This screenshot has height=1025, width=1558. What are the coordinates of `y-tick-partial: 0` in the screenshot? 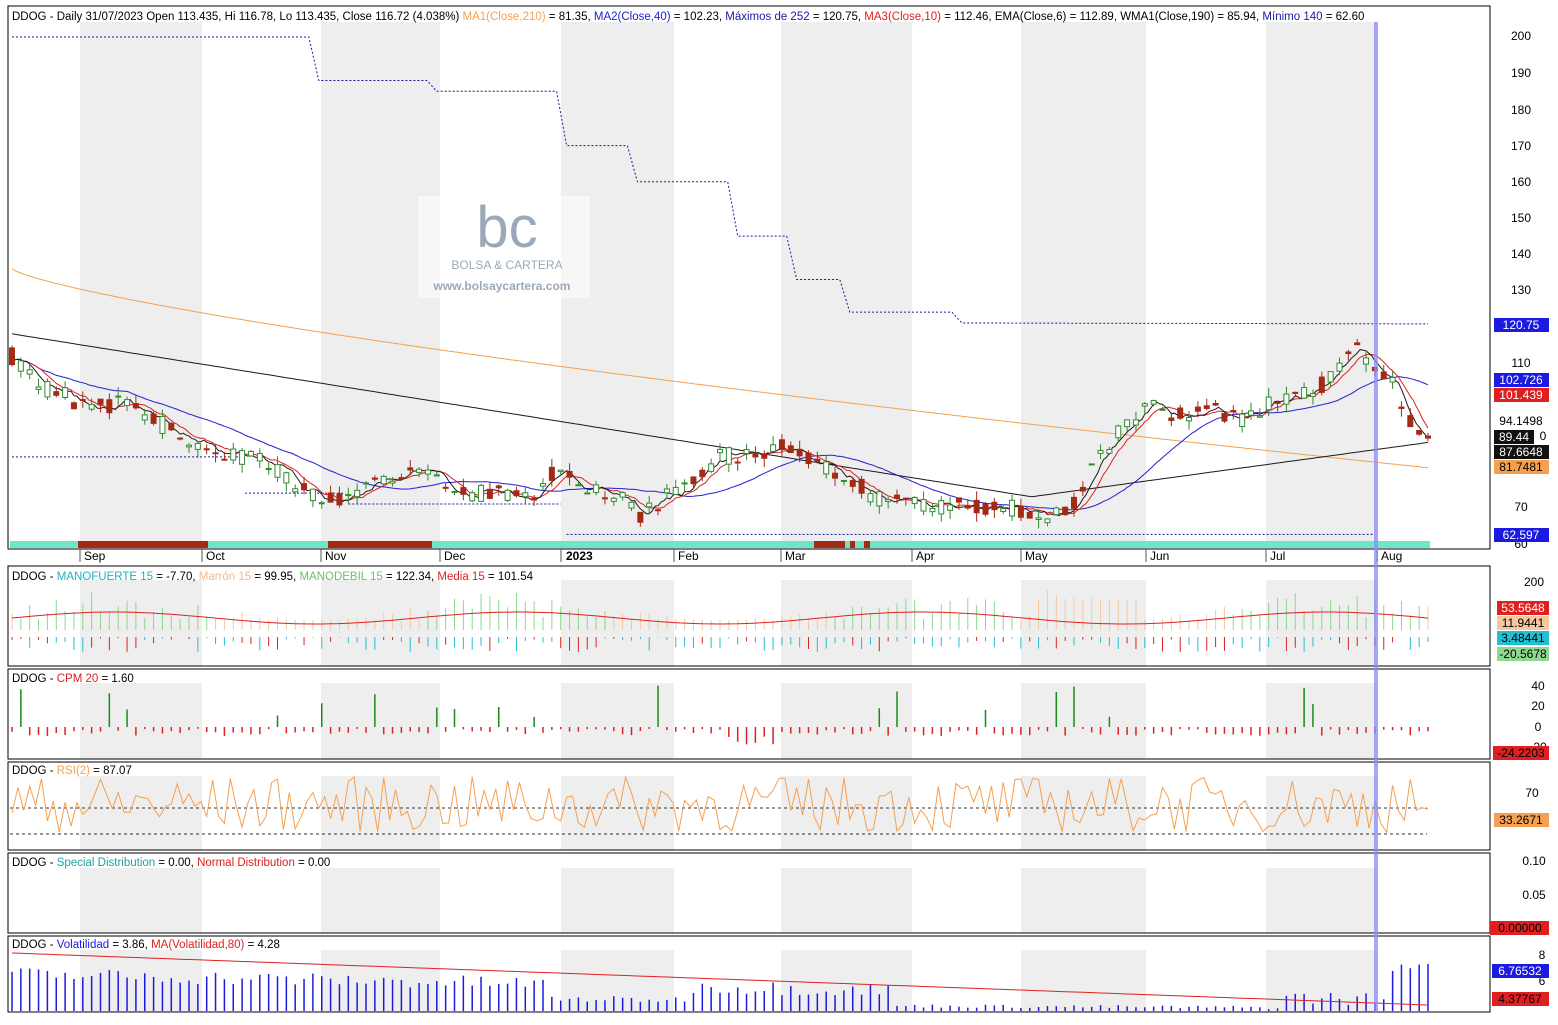 It's located at (1543, 436).